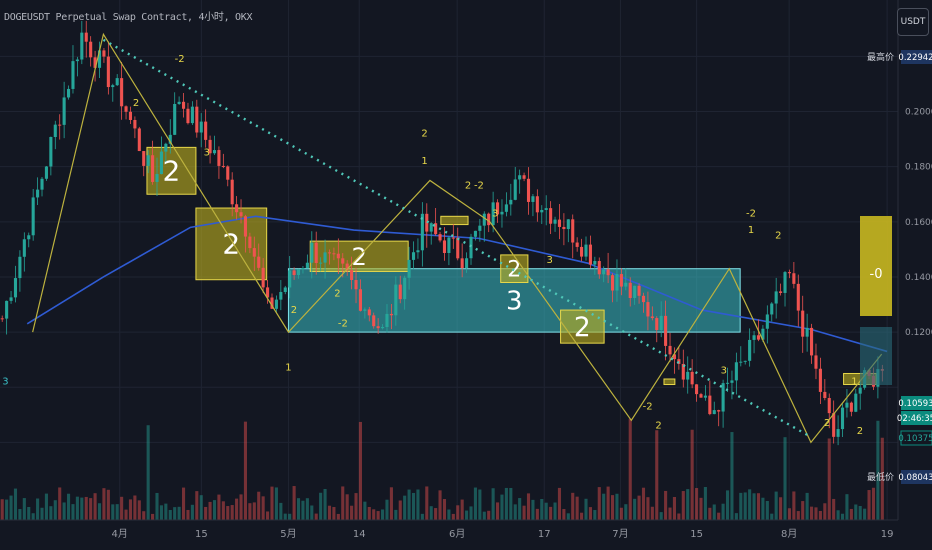 The height and width of the screenshot is (550, 932). I want to click on price-tick-label: 0.12000, so click(918, 333).